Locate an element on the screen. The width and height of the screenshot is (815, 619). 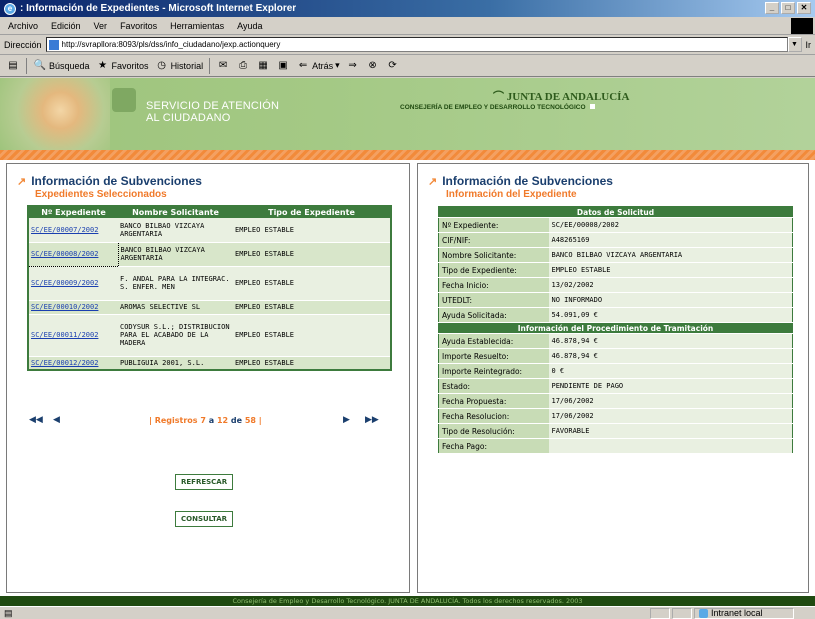
search-button: 🔍 Búsqueda is located at coordinates (61, 66).